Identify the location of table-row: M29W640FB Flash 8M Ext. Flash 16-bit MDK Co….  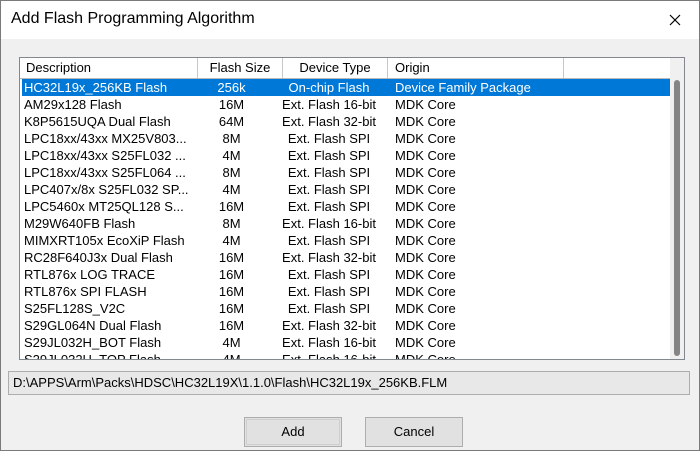
(346, 223).